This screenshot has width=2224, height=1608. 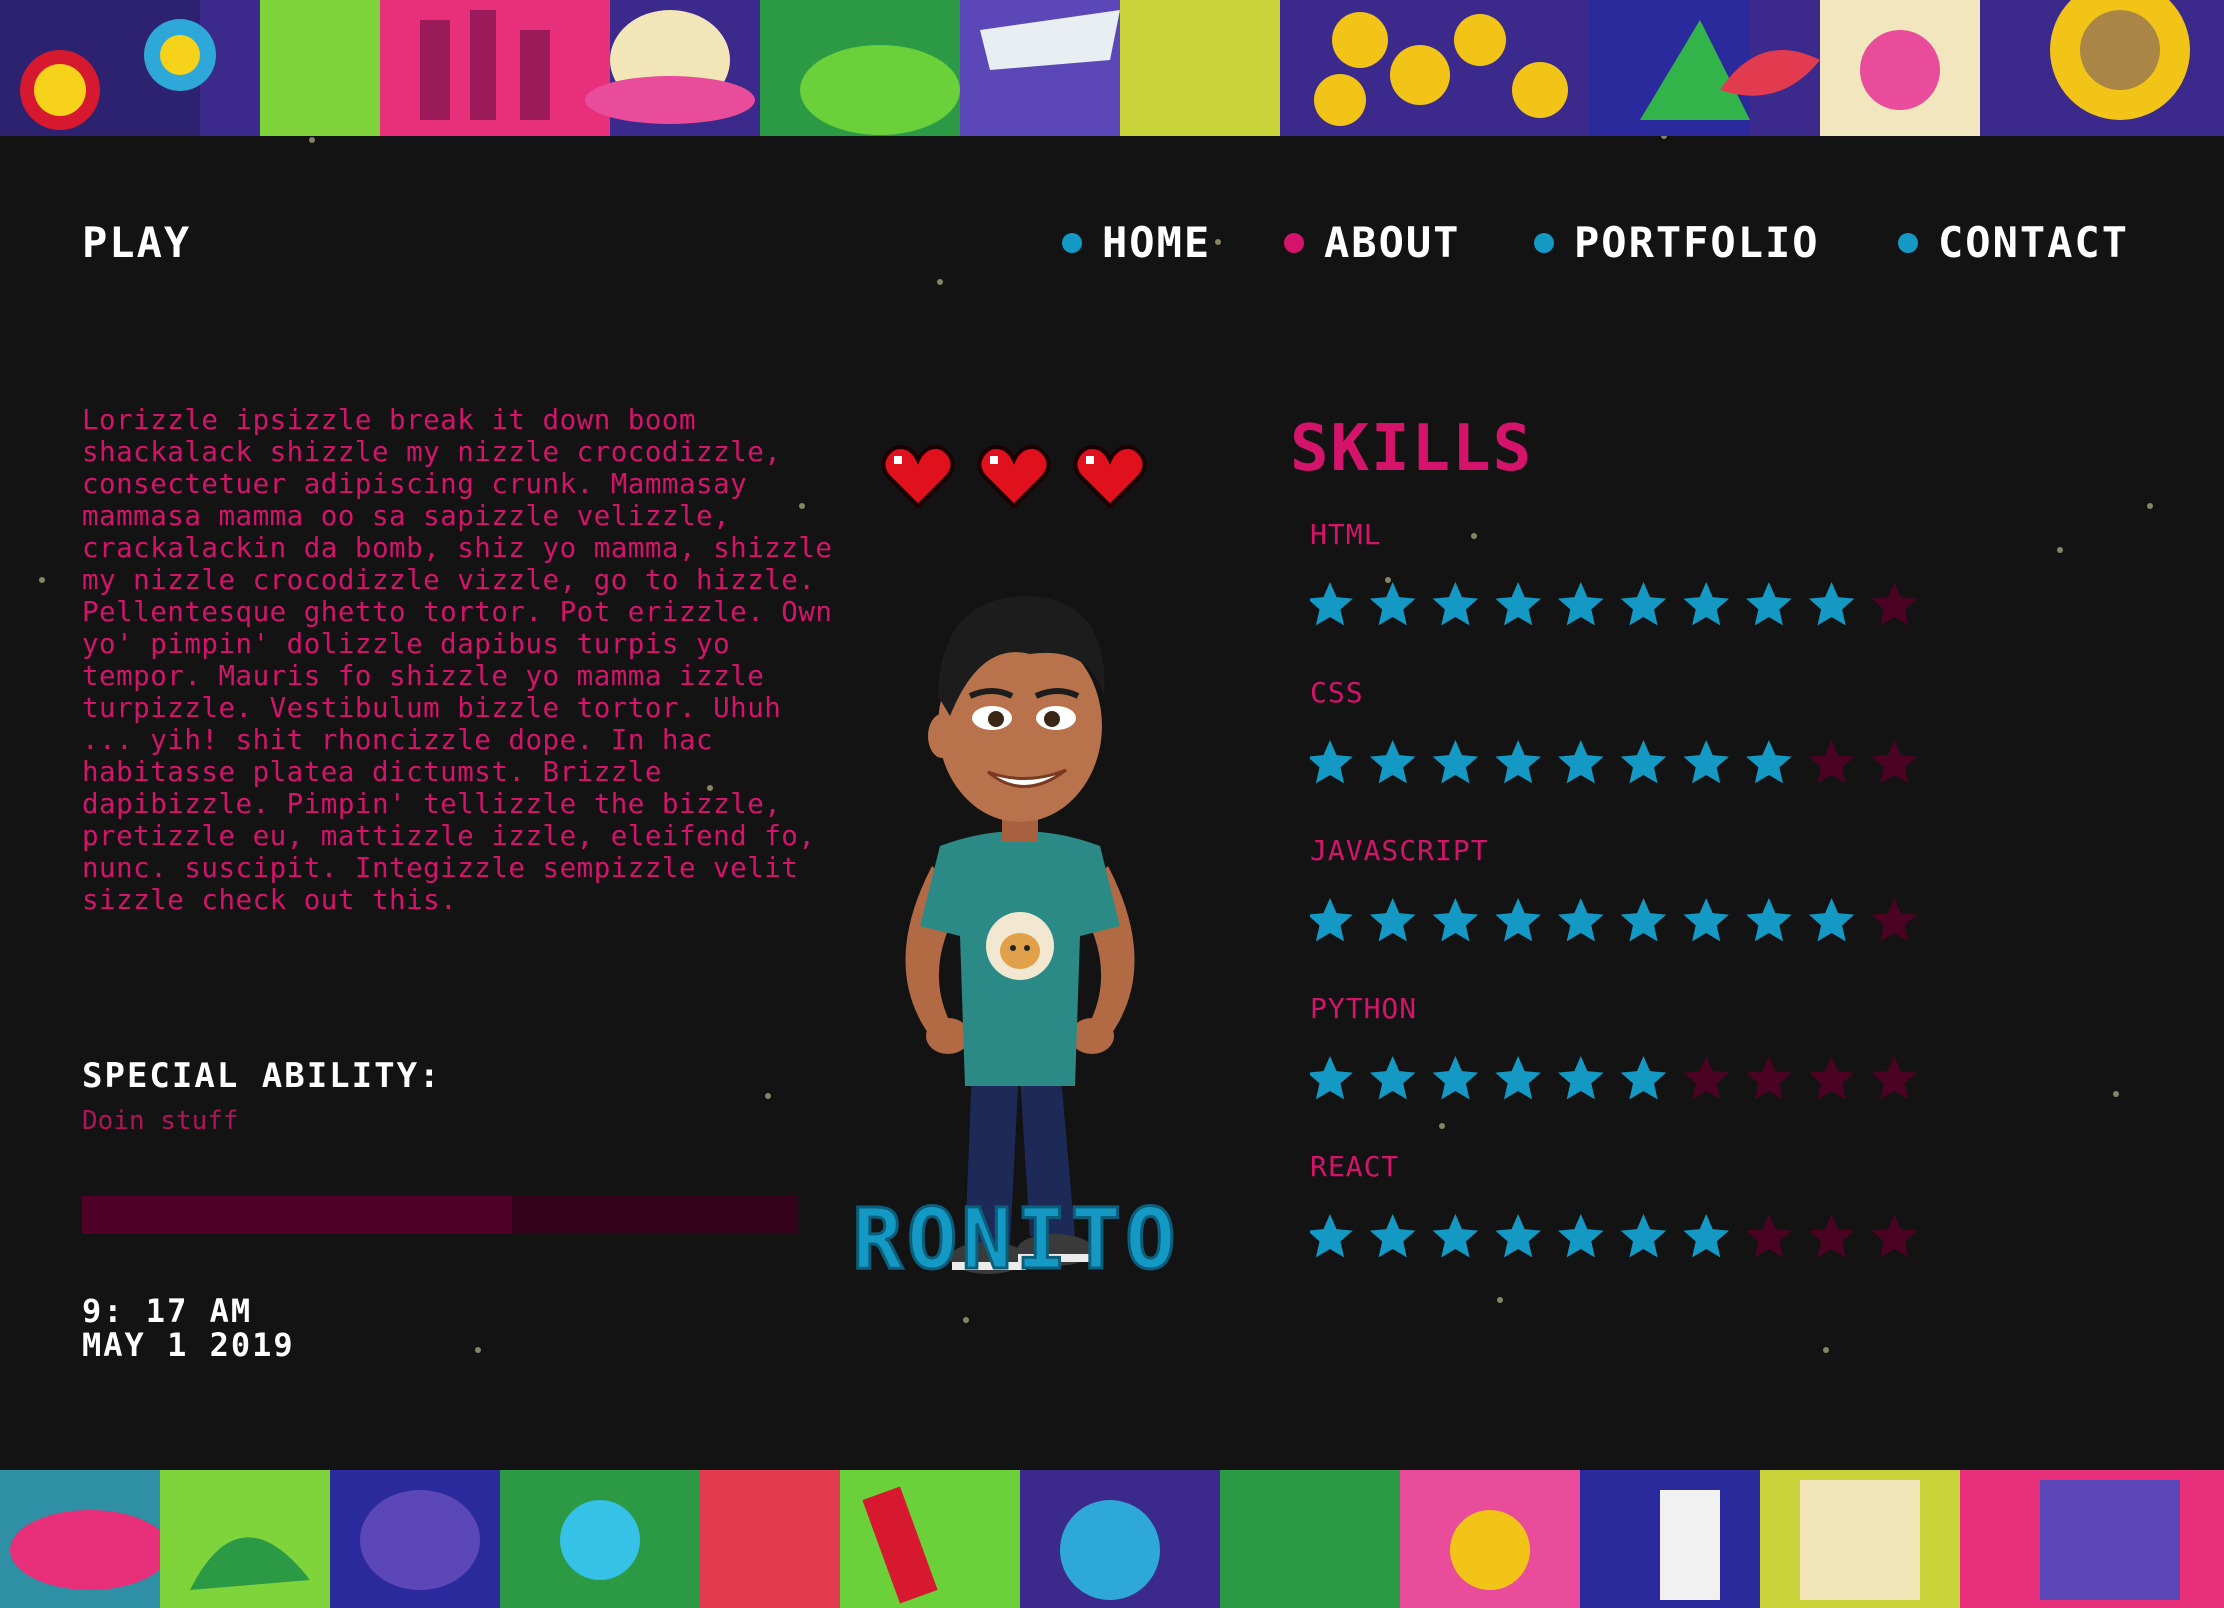 What do you see at coordinates (1355, 1166) in the screenshot?
I see `skill-label: REACT` at bounding box center [1355, 1166].